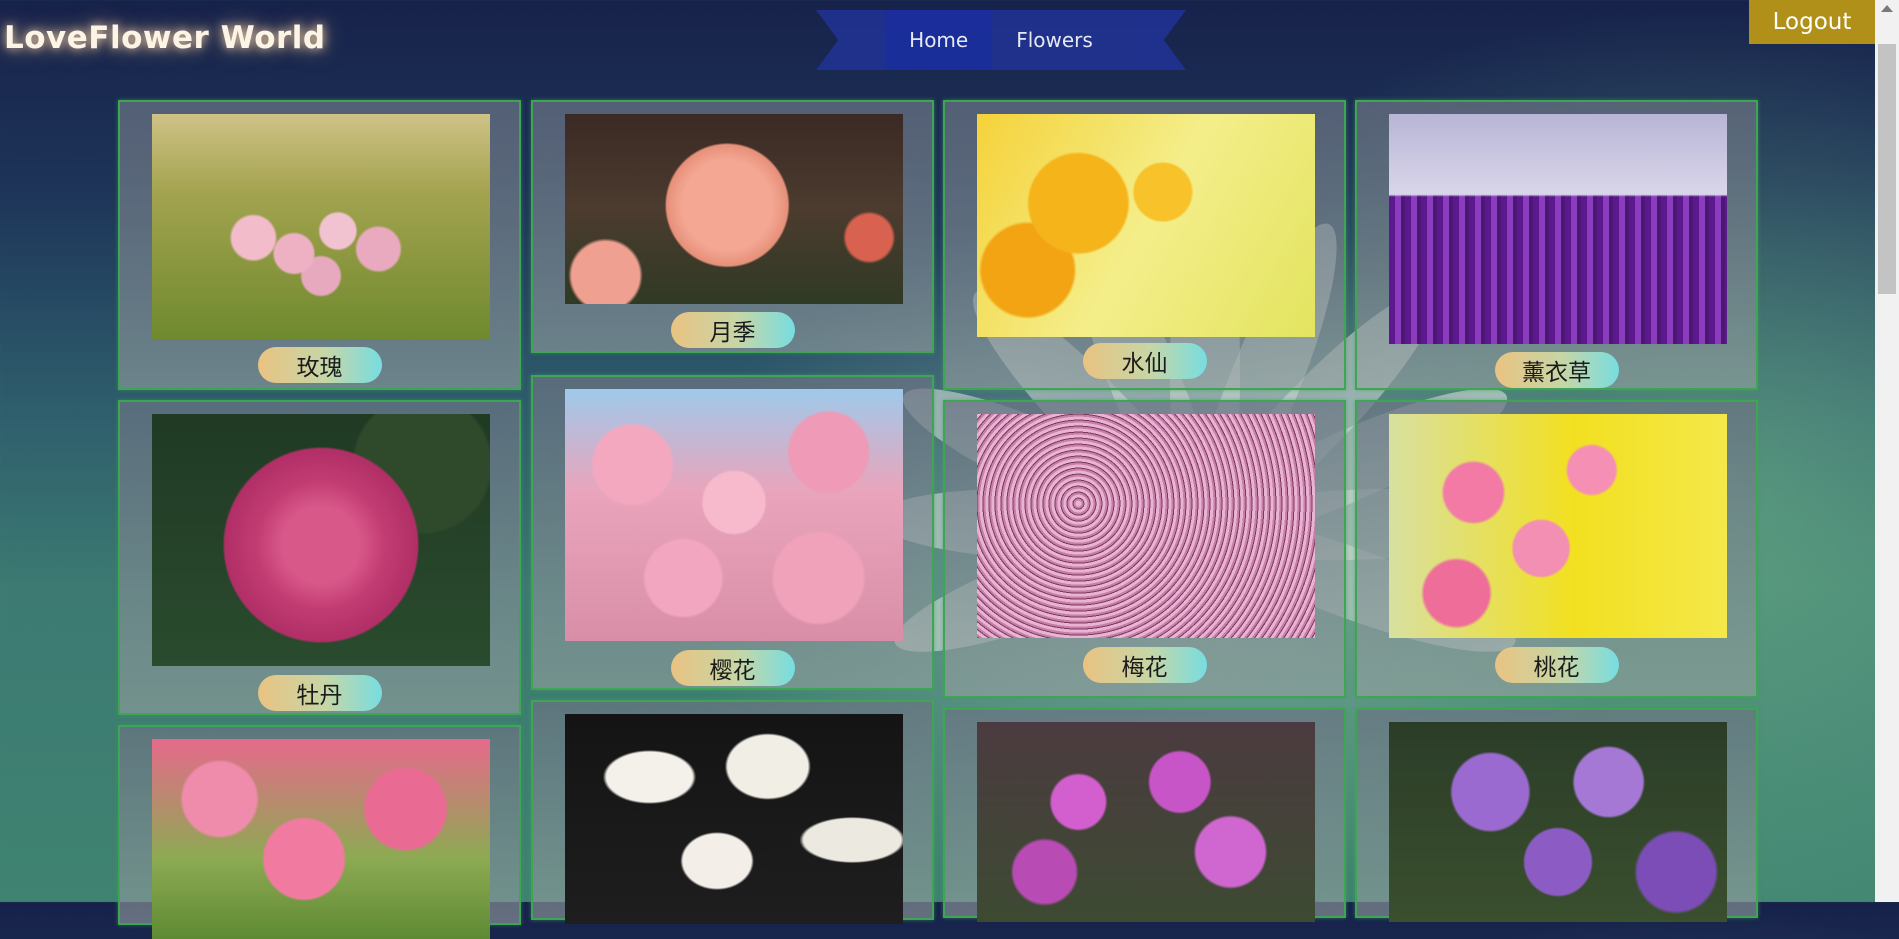 The width and height of the screenshot is (1899, 939). I want to click on flower-card: 樱花, so click(732, 532).